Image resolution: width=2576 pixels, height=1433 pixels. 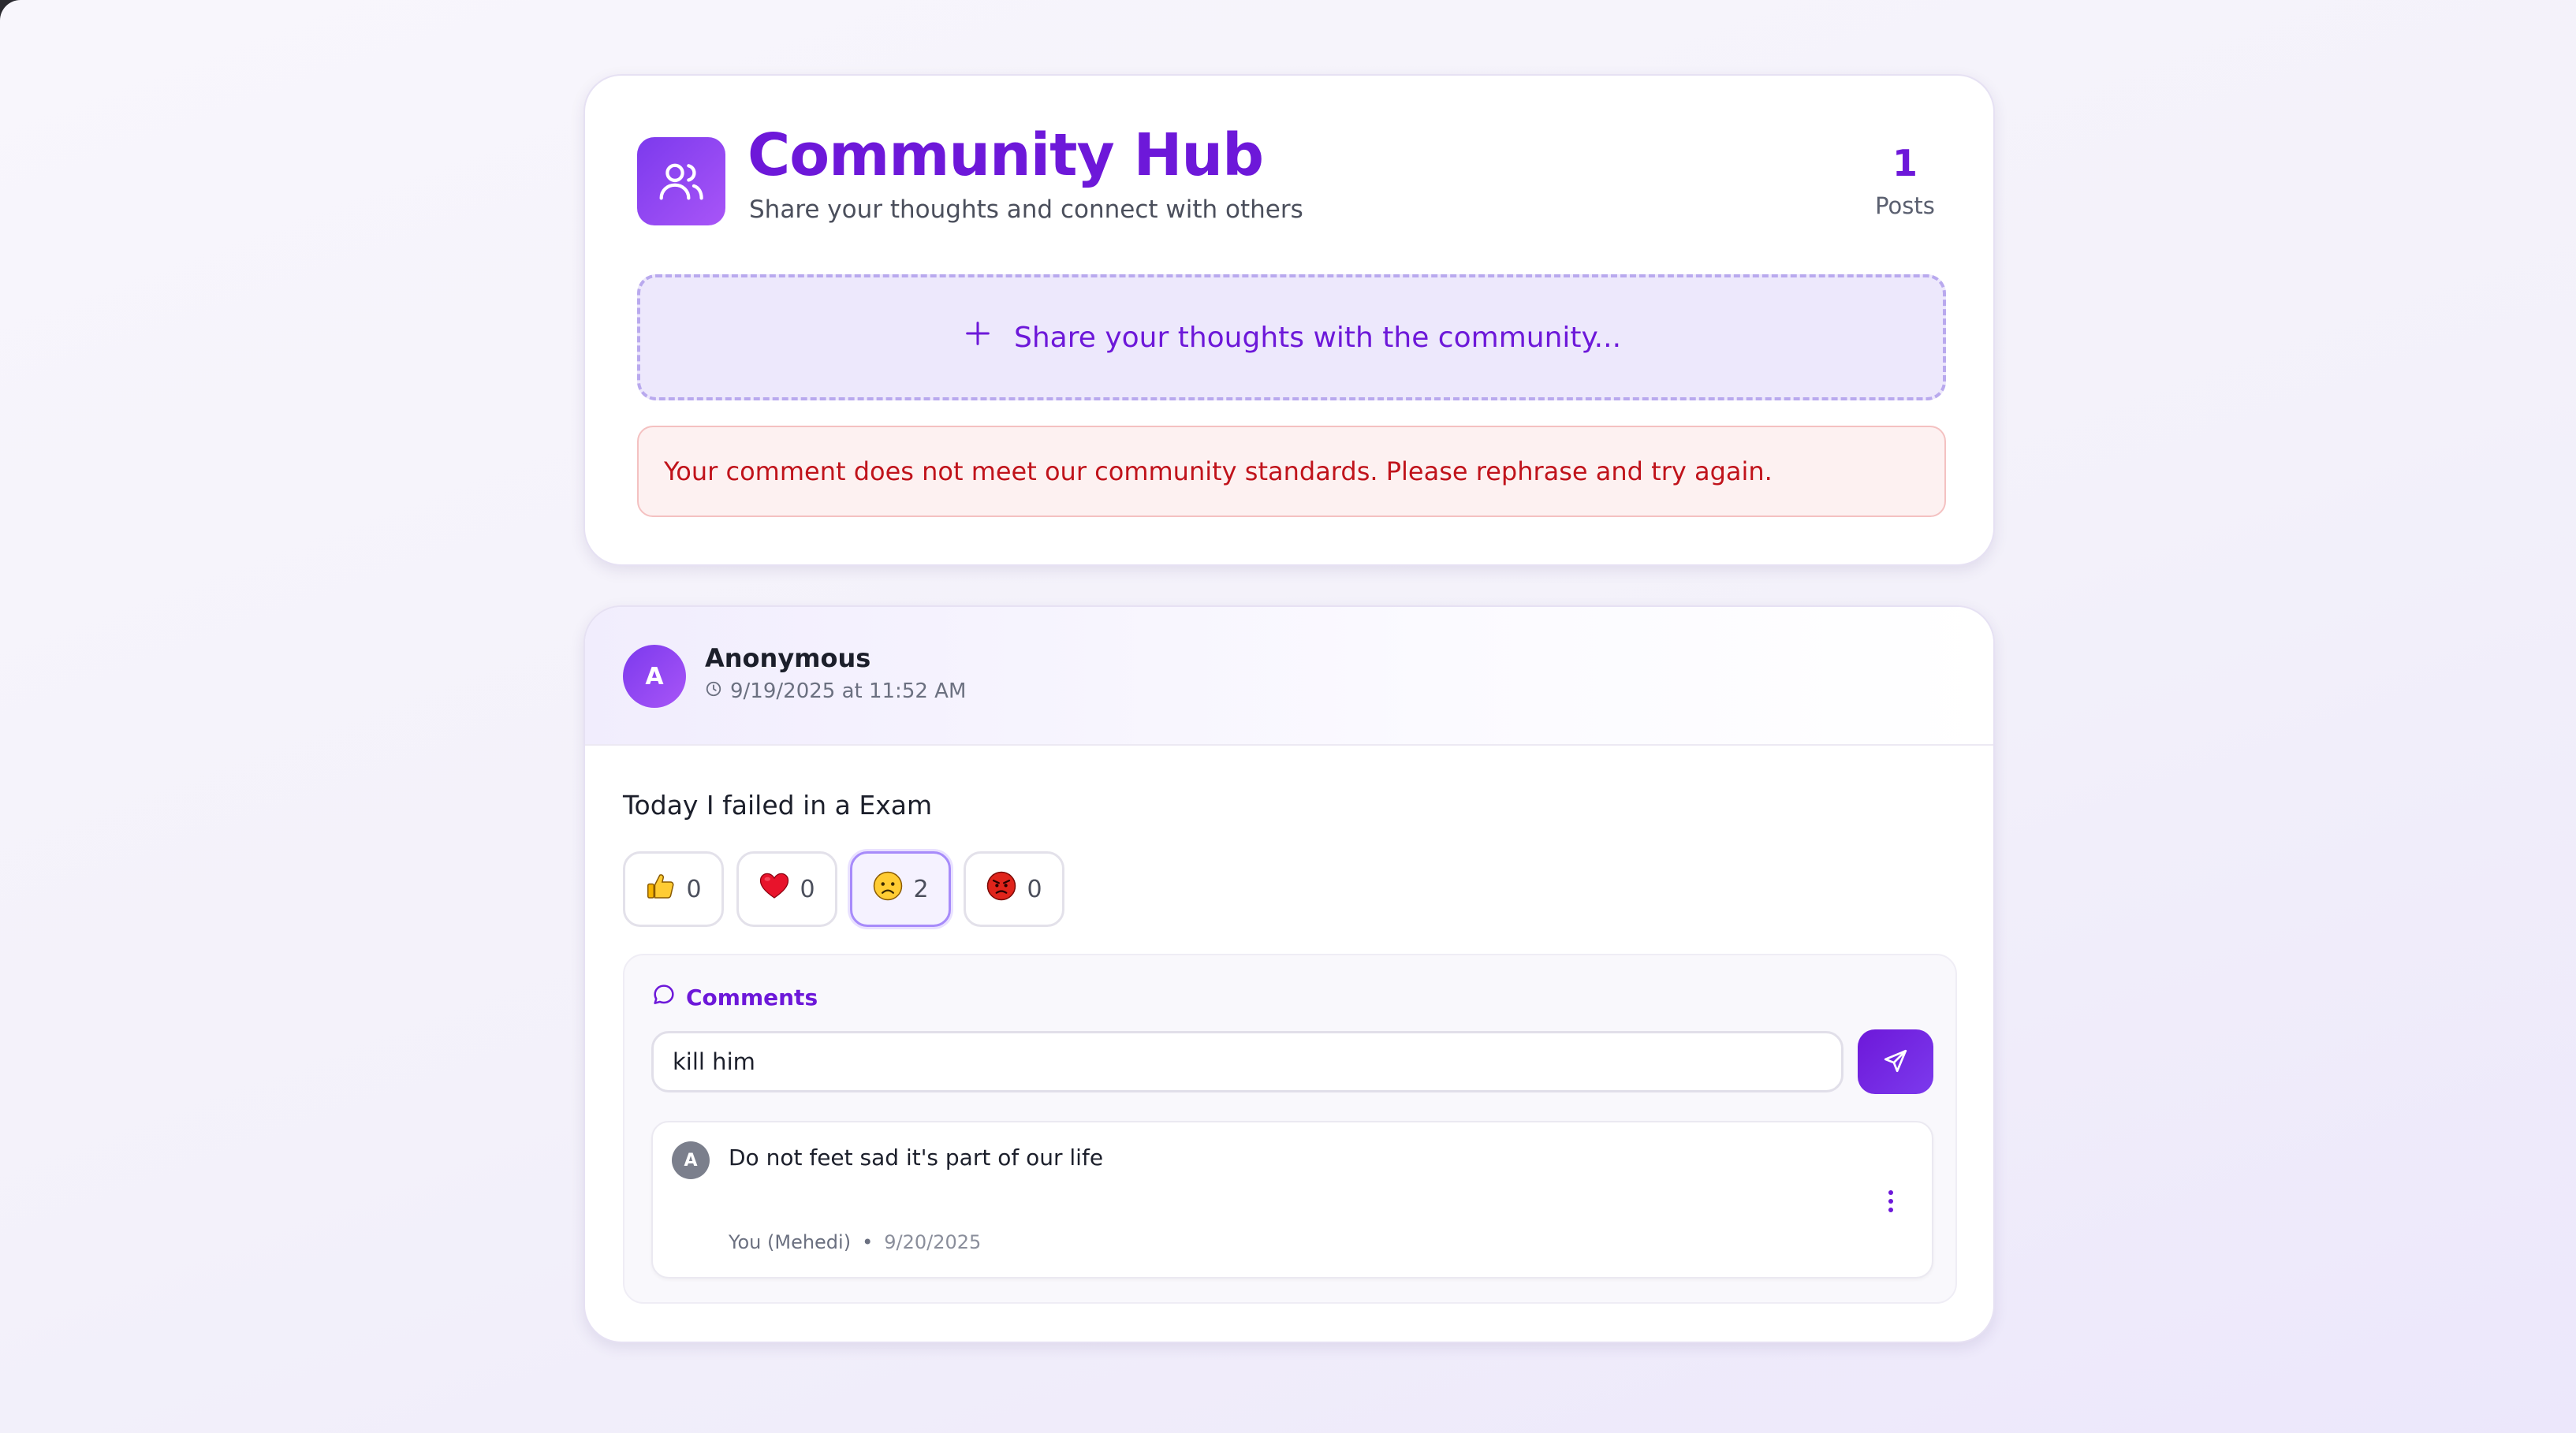 What do you see at coordinates (888, 889) in the screenshot?
I see `sad-face-icon` at bounding box center [888, 889].